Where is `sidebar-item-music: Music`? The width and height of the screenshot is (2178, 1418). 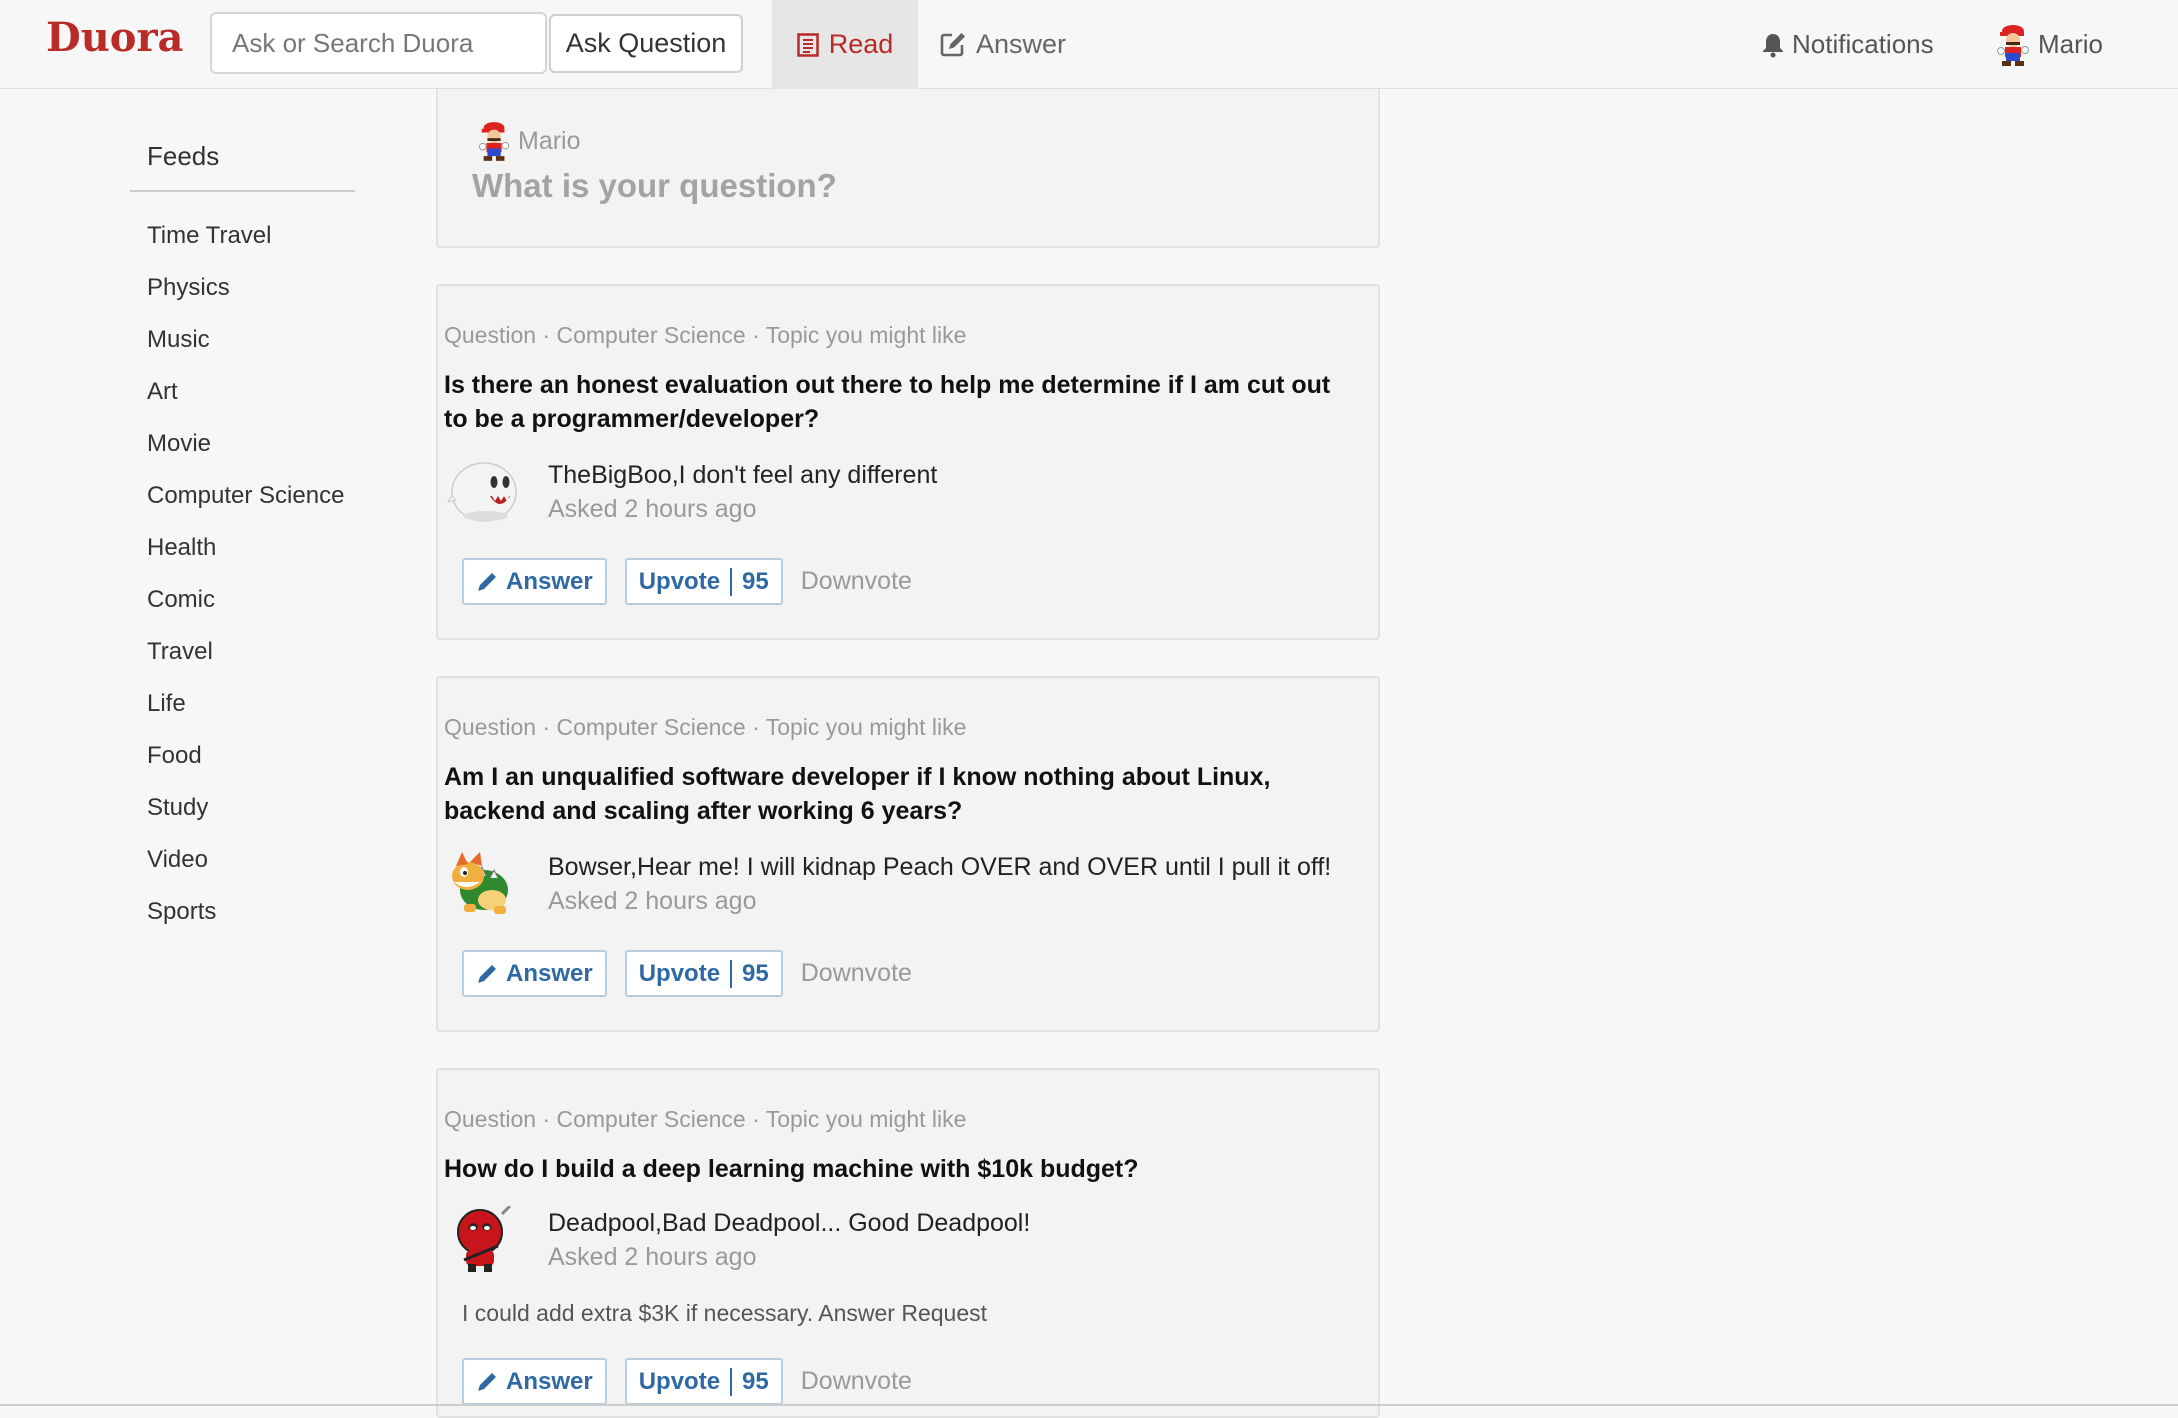 sidebar-item-music: Music is located at coordinates (242, 340).